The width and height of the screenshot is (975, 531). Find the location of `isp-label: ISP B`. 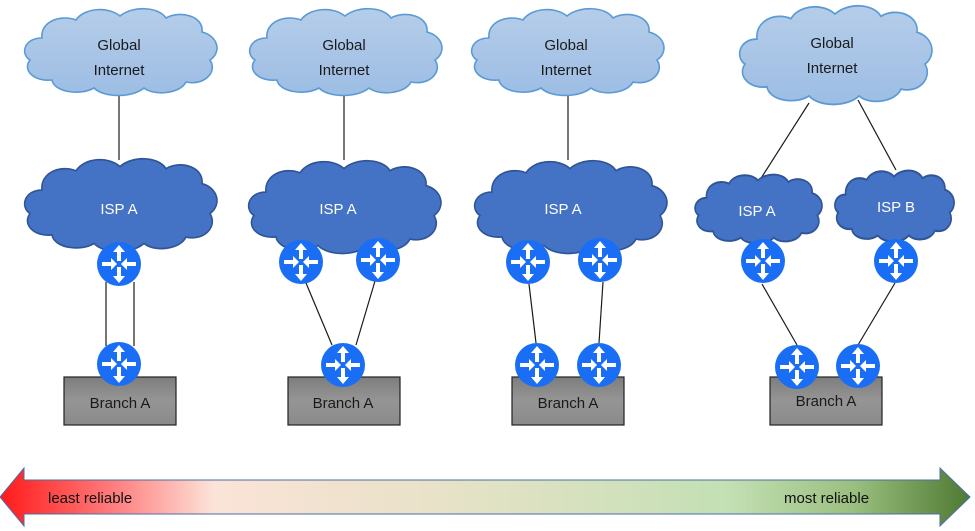

isp-label: ISP B is located at coordinates (896, 207).